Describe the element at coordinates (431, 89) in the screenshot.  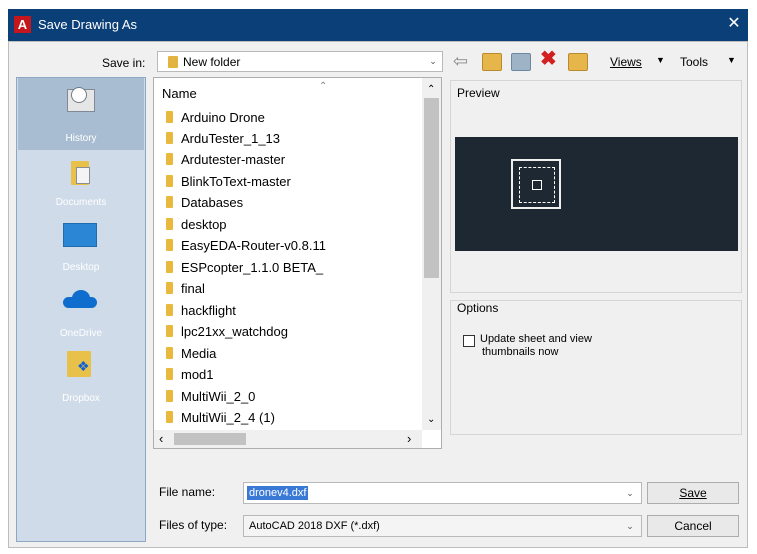
I see `scroll-up-icon: ⌃` at that location.